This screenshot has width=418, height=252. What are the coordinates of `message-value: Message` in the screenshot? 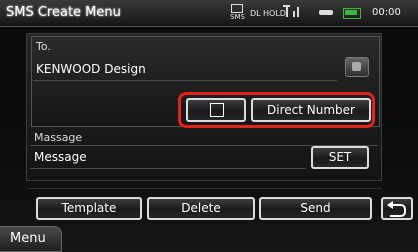 It's located at (60, 157).